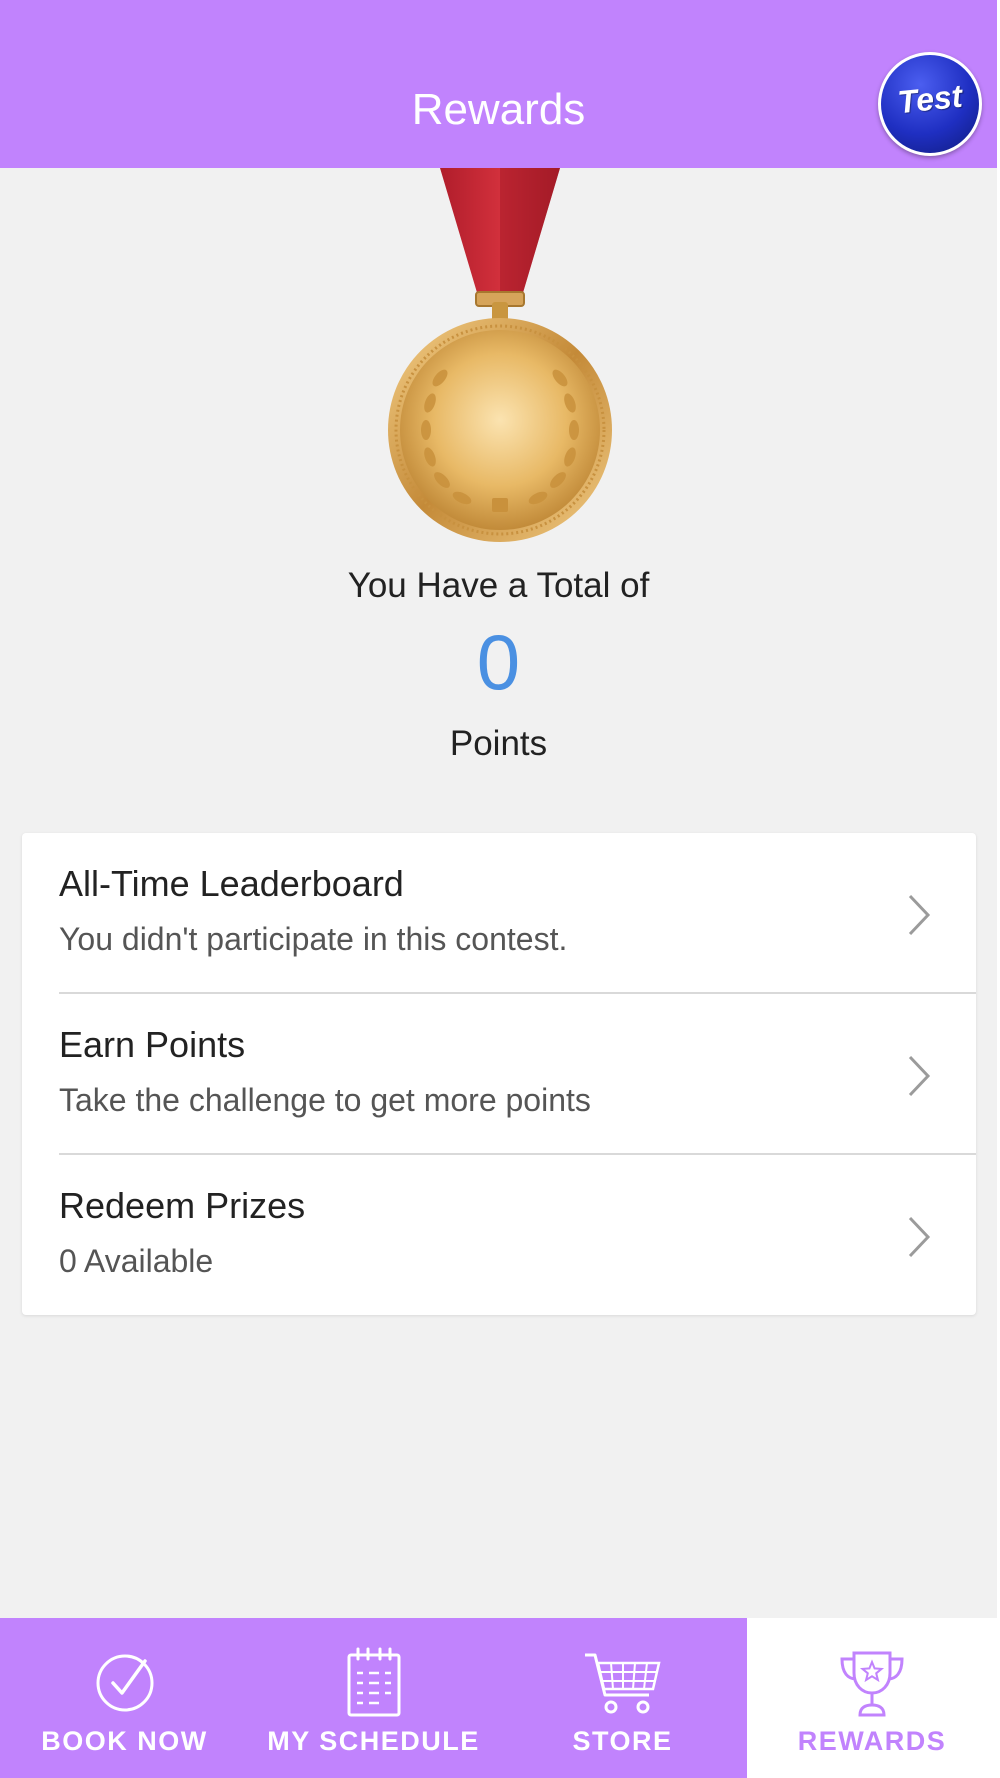 This screenshot has width=1000, height=1778. Describe the element at coordinates (313, 939) in the screenshot. I see `menu-item-subtitle: You didn't participate in this contest.` at that location.